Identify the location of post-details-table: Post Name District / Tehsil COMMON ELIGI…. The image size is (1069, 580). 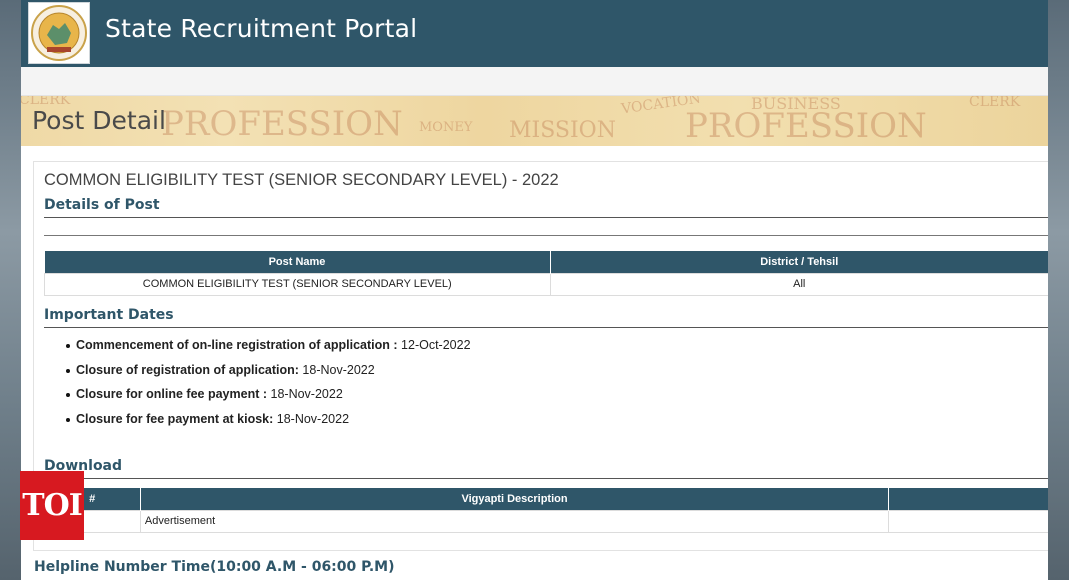
(546, 273).